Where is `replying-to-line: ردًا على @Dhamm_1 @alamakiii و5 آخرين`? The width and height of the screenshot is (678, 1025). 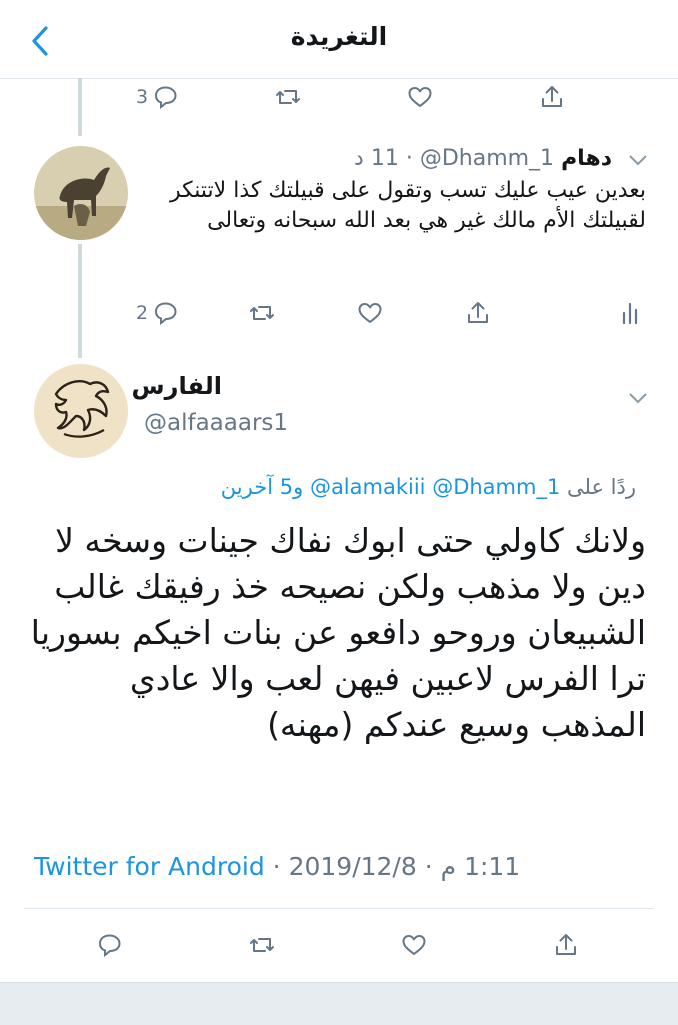 replying-to-line: ردًا على @Dhamm_1 @alamakiii و5 آخرين is located at coordinates (428, 487).